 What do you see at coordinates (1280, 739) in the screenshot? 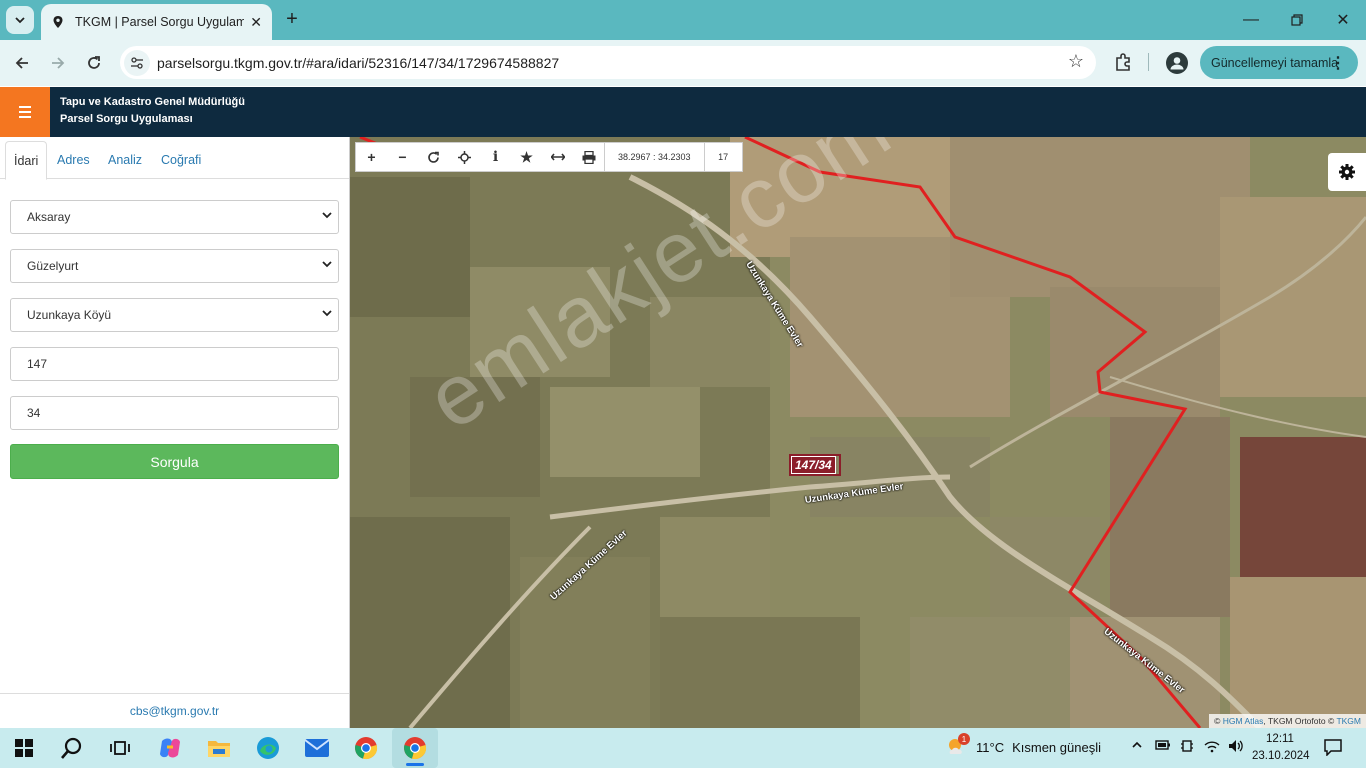
I see `clock-time: 12:11` at bounding box center [1280, 739].